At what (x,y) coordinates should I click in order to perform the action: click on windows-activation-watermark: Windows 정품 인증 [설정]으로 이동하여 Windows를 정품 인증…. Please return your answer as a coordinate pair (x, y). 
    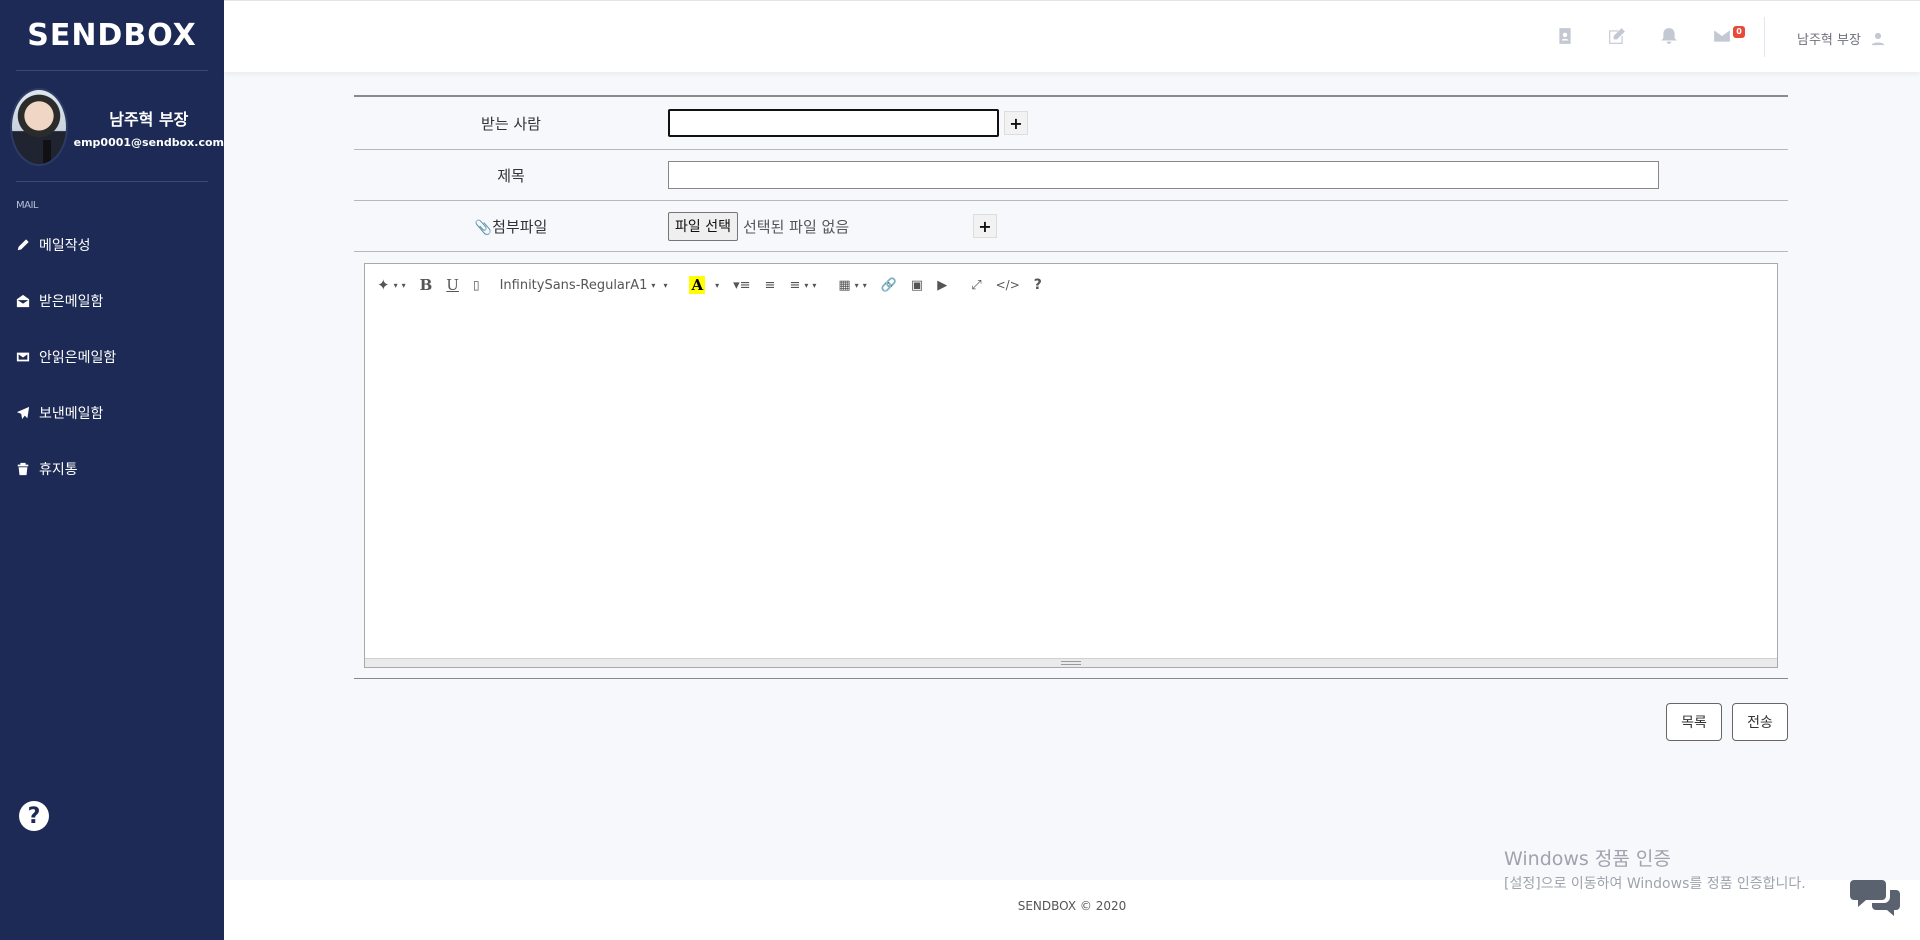
    Looking at the image, I should click on (1655, 868).